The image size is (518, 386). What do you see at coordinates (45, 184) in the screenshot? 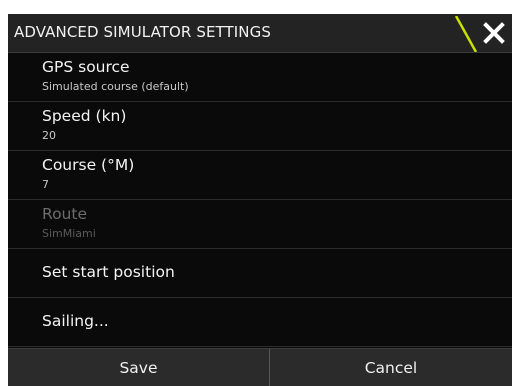
I see `setting-value: 7` at bounding box center [45, 184].